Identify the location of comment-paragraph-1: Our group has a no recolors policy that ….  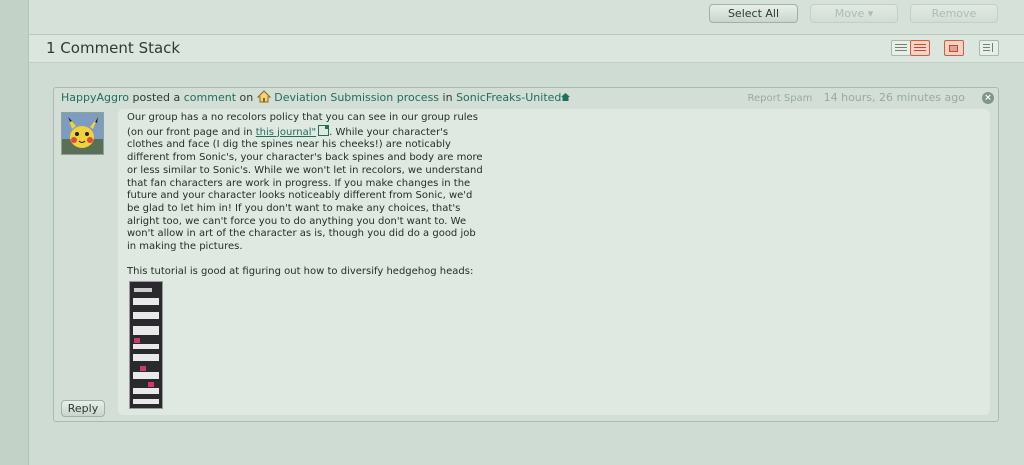
(307, 183).